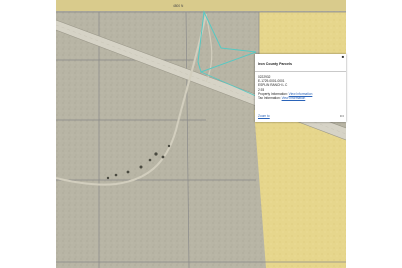 This screenshot has height=268, width=402. Describe the element at coordinates (342, 116) in the screenshot. I see `more-menu-icon: •••` at that location.